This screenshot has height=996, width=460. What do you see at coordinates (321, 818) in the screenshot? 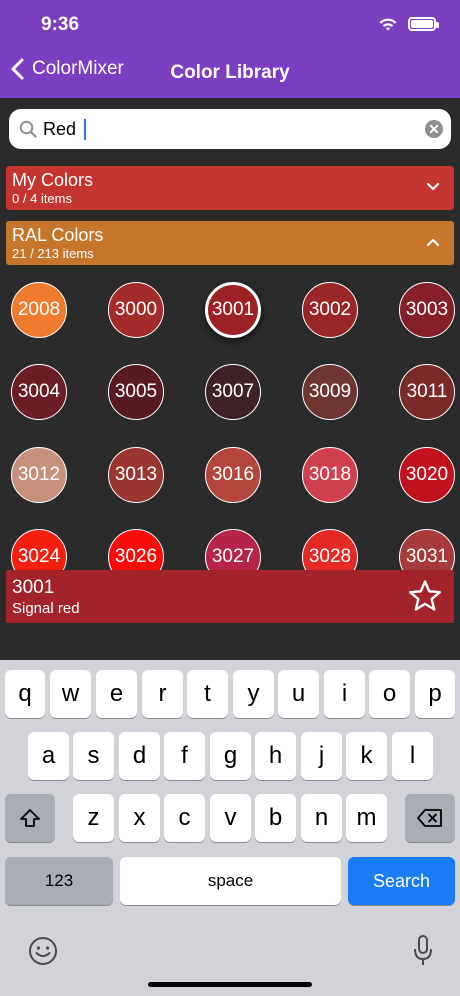
I see `key-n: n` at bounding box center [321, 818].